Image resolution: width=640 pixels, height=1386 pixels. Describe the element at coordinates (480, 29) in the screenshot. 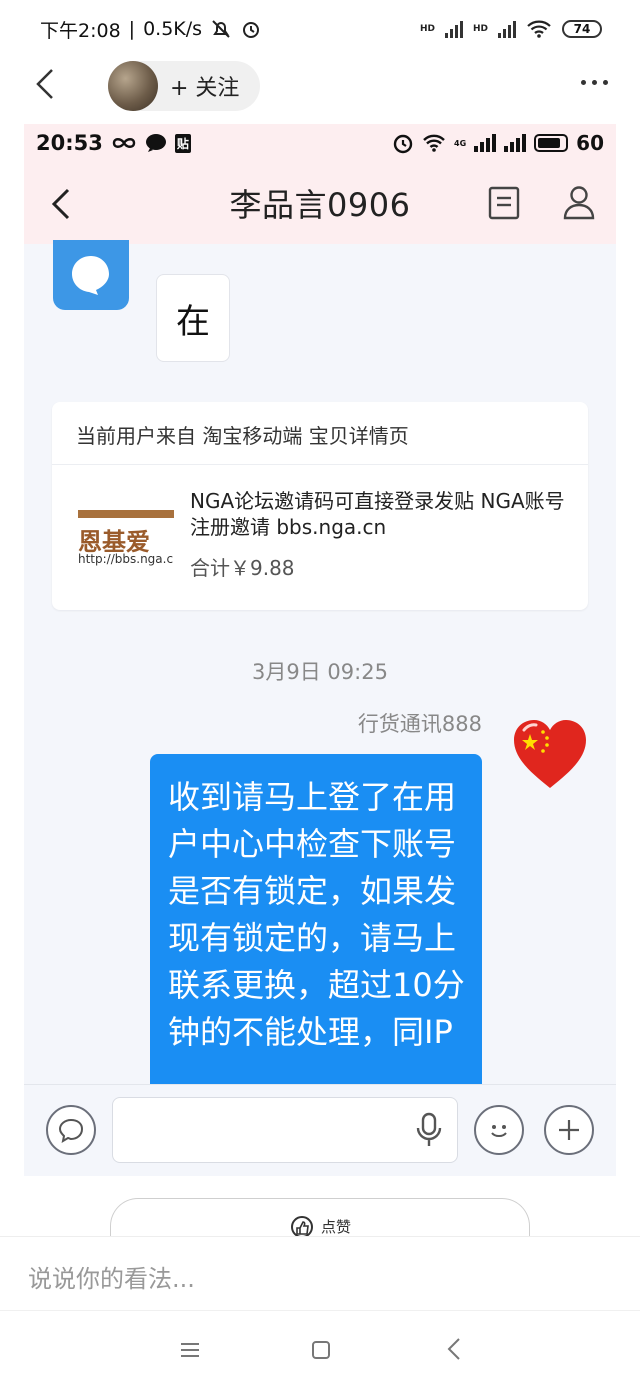

I see `hd-label-2: HD` at that location.